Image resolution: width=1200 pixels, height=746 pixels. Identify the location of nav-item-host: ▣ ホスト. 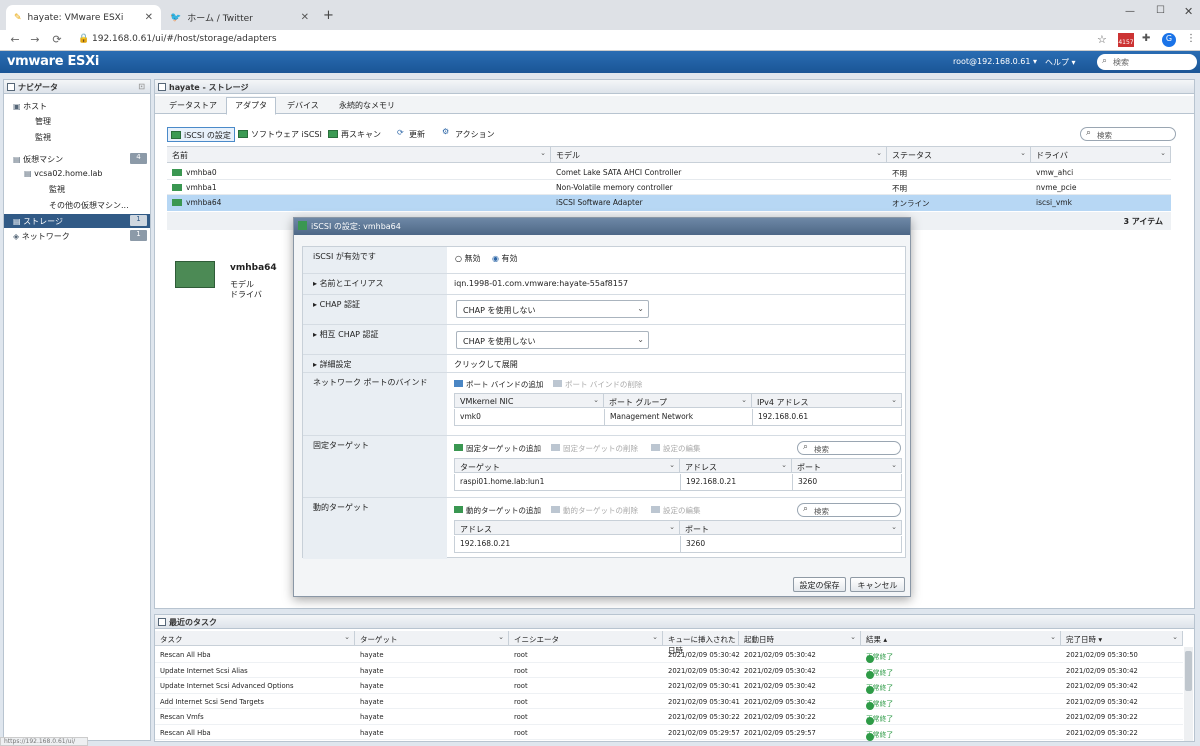
(77, 106).